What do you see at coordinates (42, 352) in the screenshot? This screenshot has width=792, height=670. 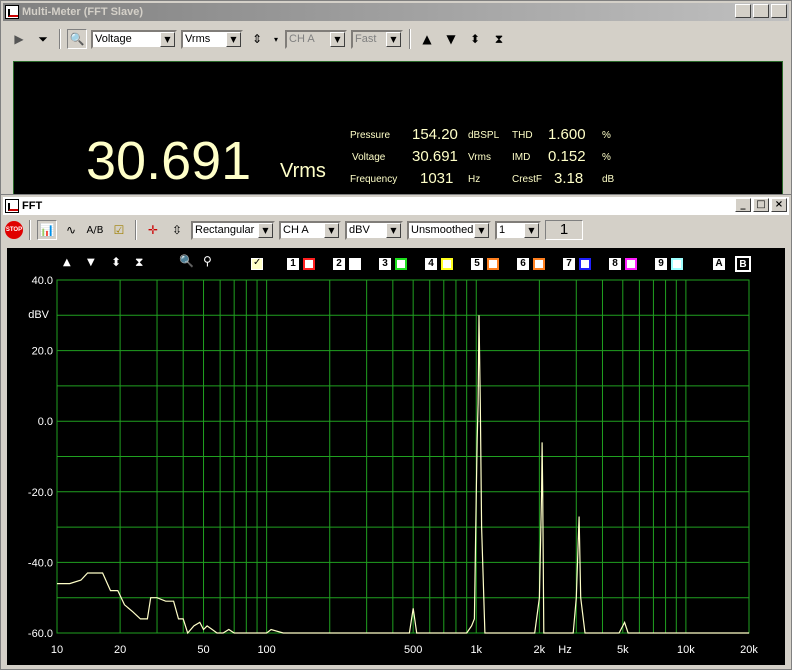 I see `y-tick-label: 20.0` at bounding box center [42, 352].